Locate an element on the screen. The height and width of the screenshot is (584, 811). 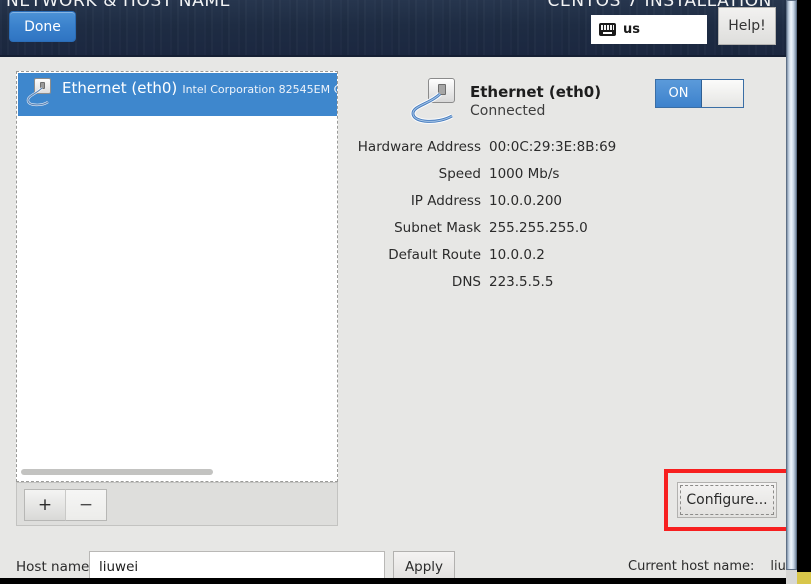
help-button: Help! is located at coordinates (747, 26).